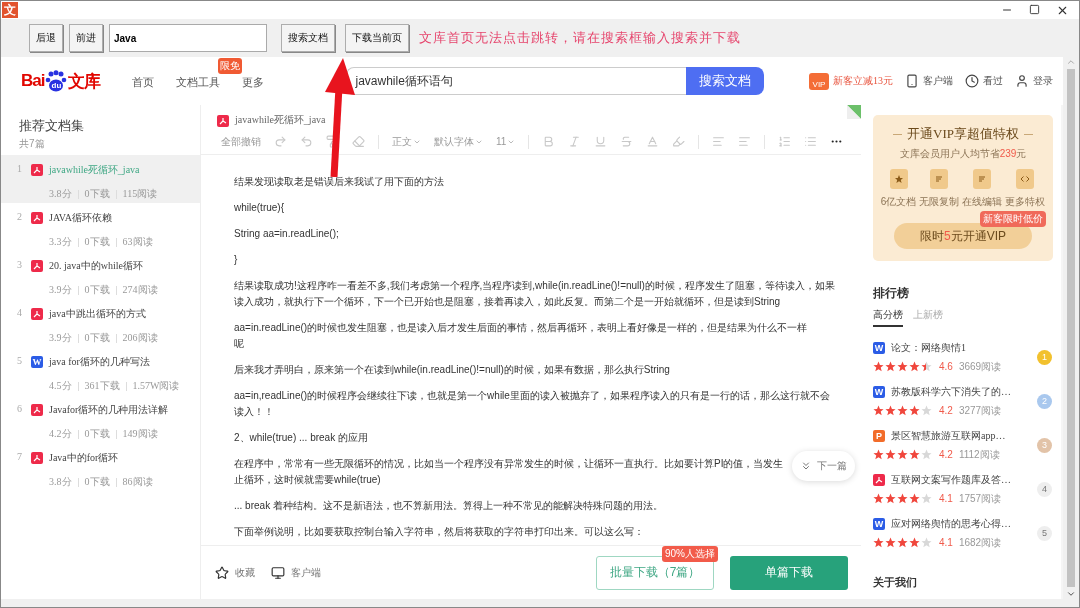 The height and width of the screenshot is (608, 1080). What do you see at coordinates (20, 361) in the screenshot?
I see `item-number: 5` at bounding box center [20, 361].